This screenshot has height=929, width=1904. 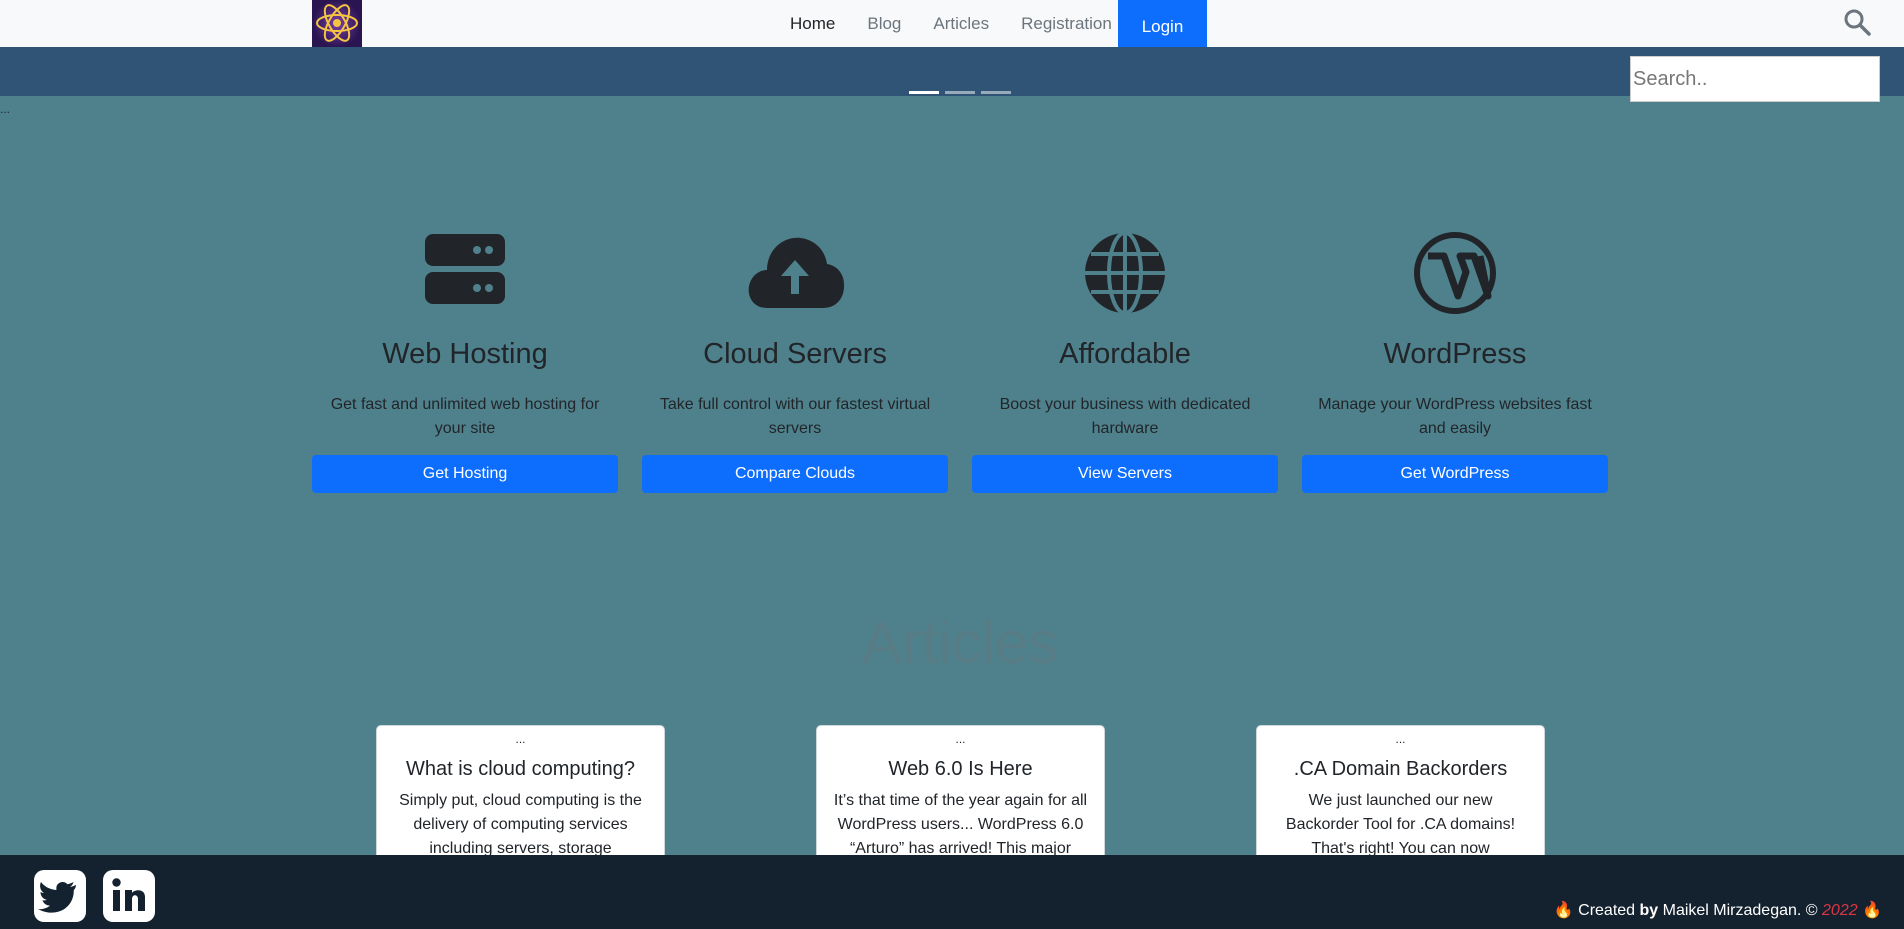 I want to click on feature-title: Web Hosting, so click(x=465, y=354).